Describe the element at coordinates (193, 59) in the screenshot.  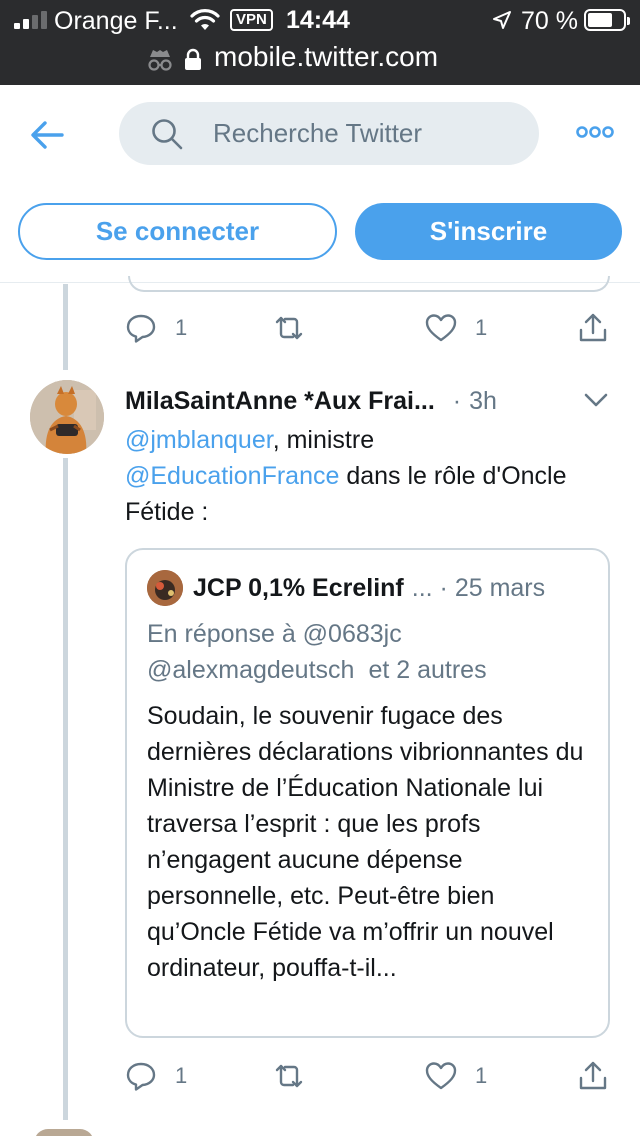
I see `lock-icon` at that location.